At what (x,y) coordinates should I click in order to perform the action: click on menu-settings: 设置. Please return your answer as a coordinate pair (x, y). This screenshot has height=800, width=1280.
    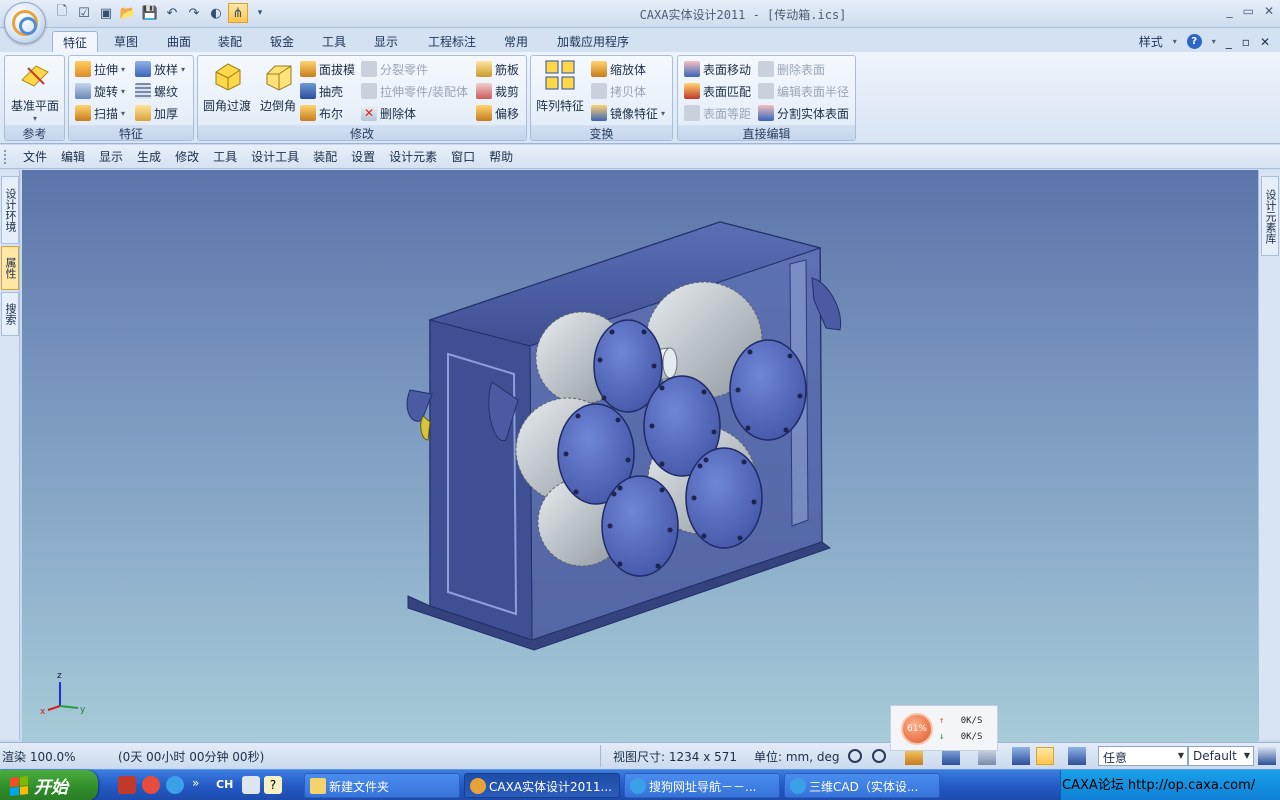
    Looking at the image, I should click on (363, 156).